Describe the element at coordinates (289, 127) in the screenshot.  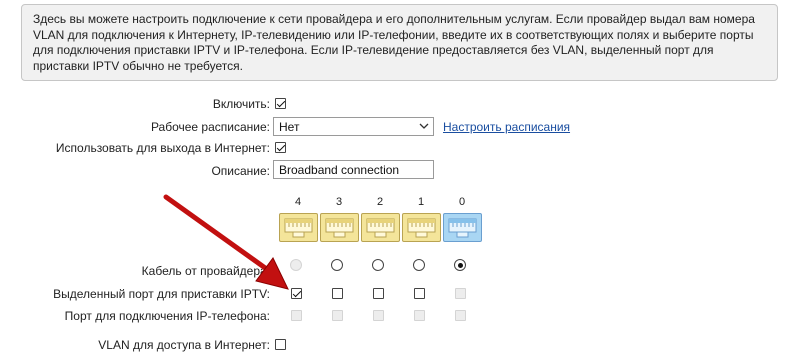
I see `schedule-select-value: Нет` at that location.